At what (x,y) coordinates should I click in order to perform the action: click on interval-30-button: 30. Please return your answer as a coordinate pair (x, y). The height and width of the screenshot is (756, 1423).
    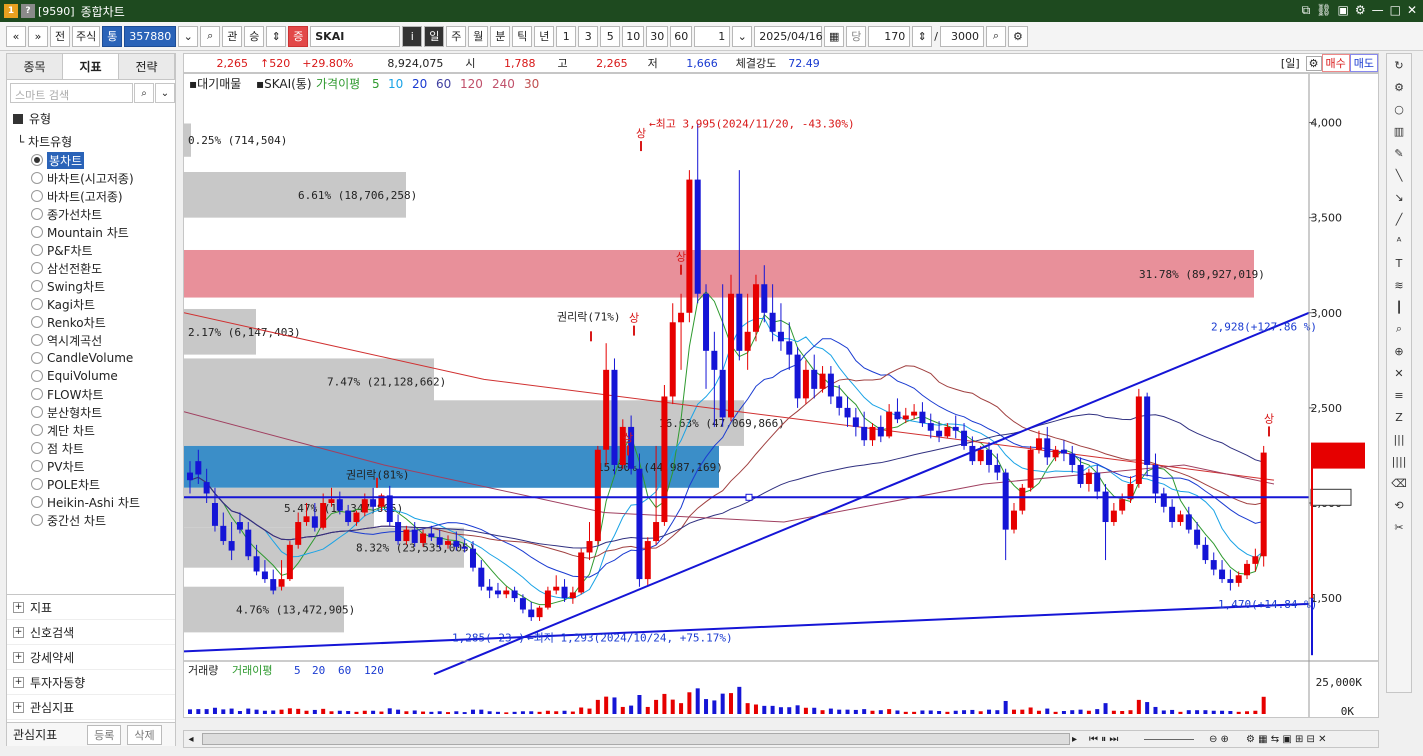
    Looking at the image, I should click on (657, 36).